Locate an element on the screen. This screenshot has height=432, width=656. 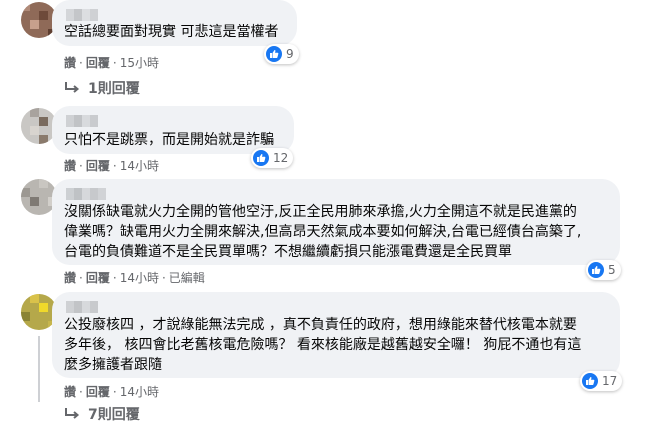
comment-actions: 讚 · 回覆 · 15小時 is located at coordinates (111, 63).